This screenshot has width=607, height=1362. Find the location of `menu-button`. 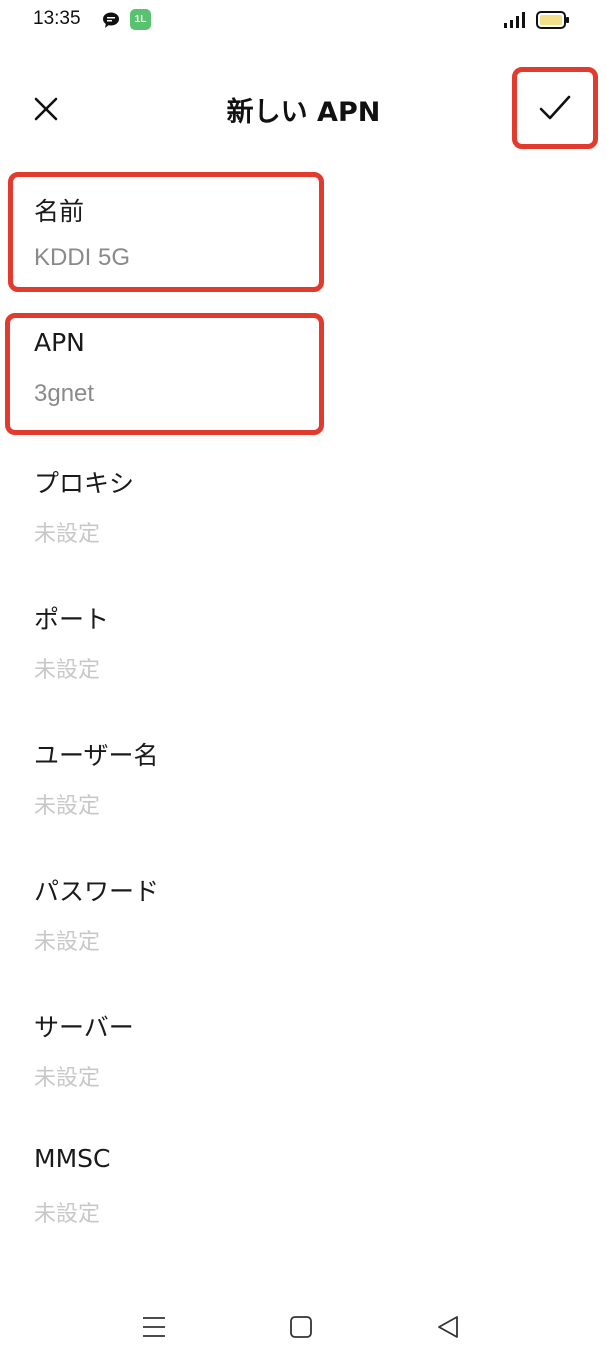

menu-button is located at coordinates (154, 1327).